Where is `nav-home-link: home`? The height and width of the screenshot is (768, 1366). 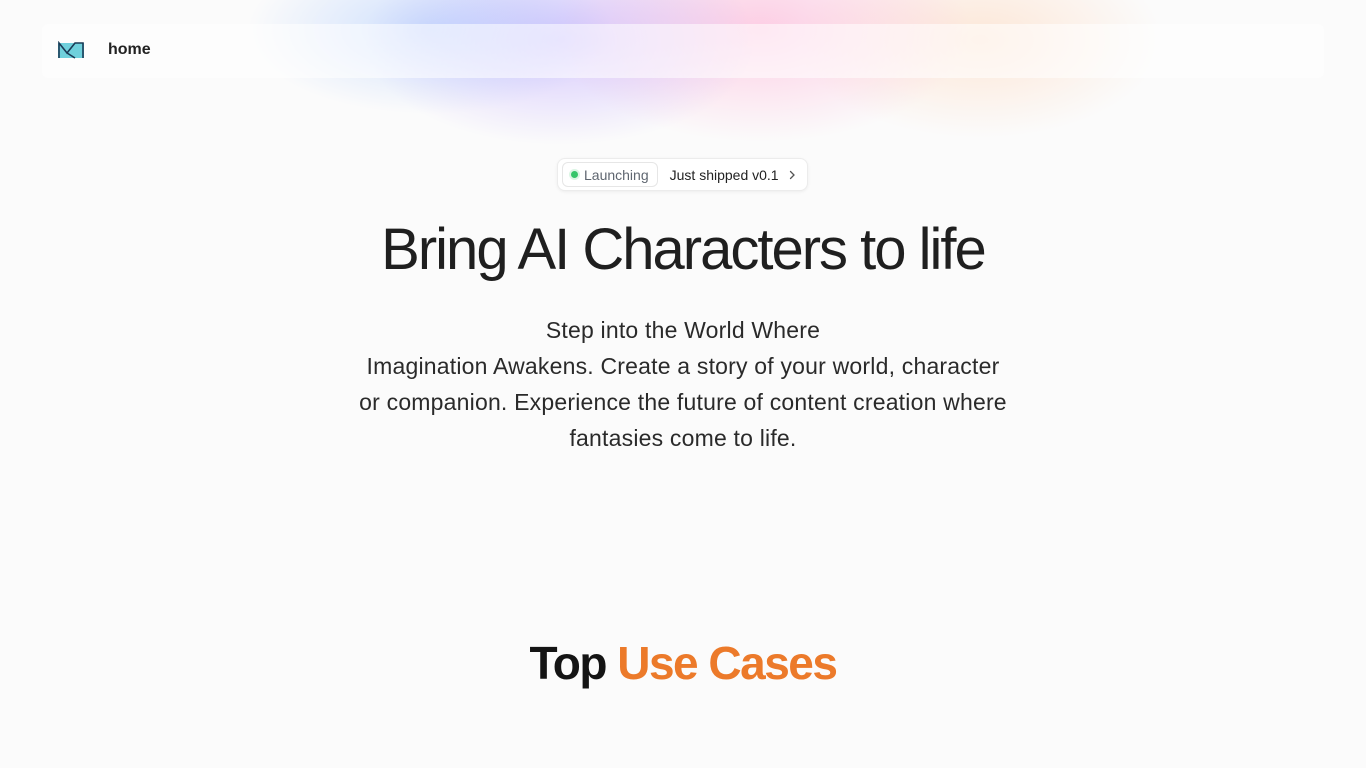
nav-home-link: home is located at coordinates (129, 50).